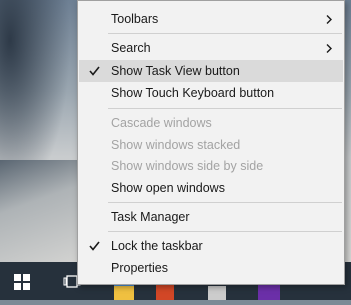 This screenshot has width=351, height=305. I want to click on windows-logo-icon, so click(22, 282).